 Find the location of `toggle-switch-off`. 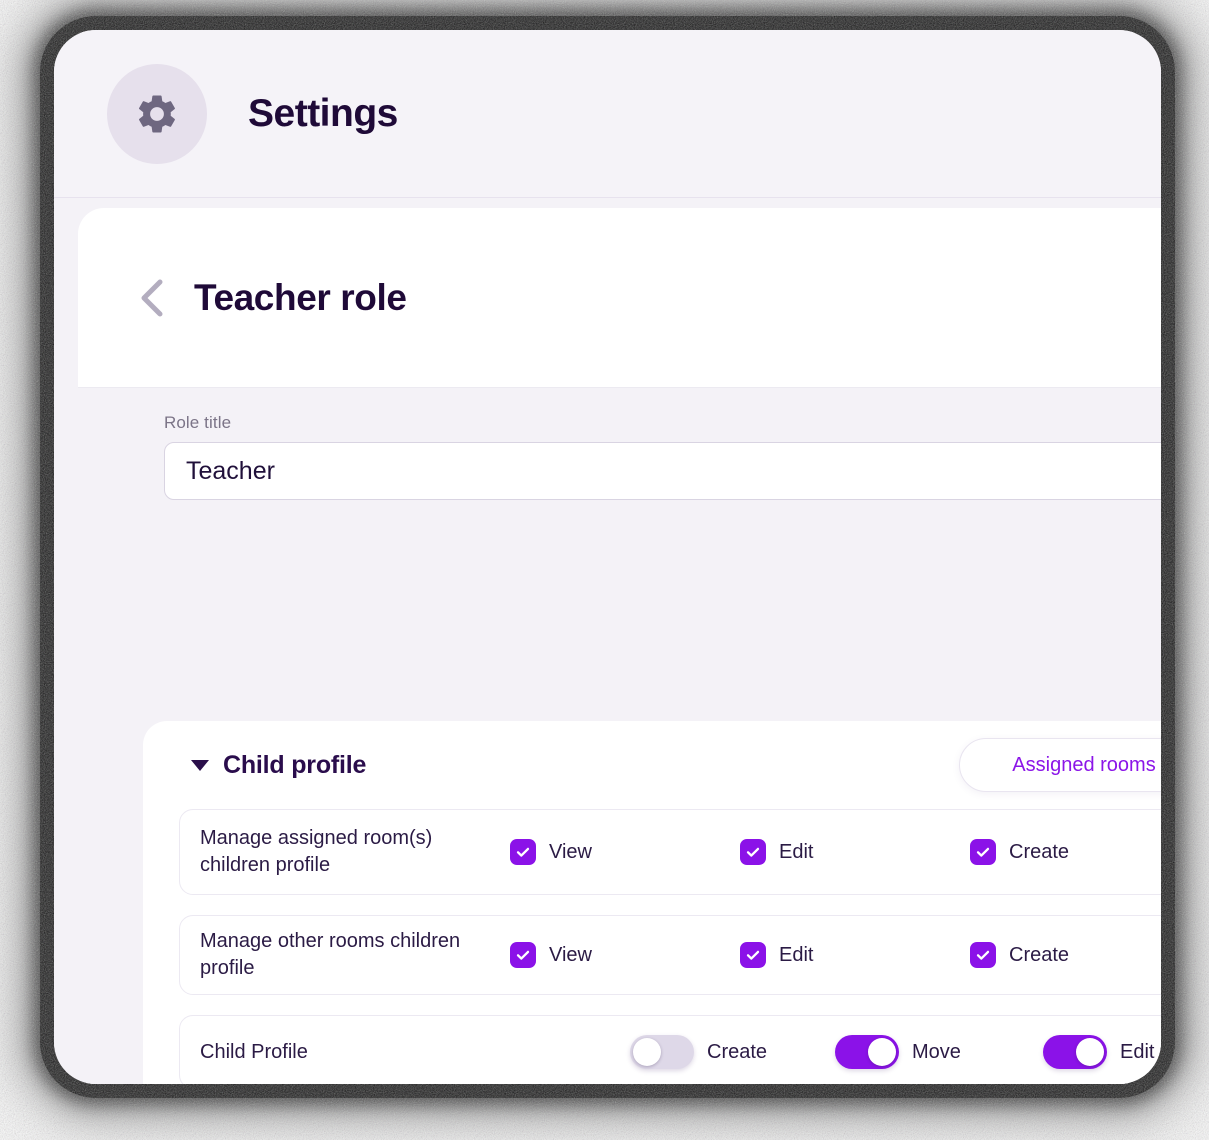

toggle-switch-off is located at coordinates (662, 1052).